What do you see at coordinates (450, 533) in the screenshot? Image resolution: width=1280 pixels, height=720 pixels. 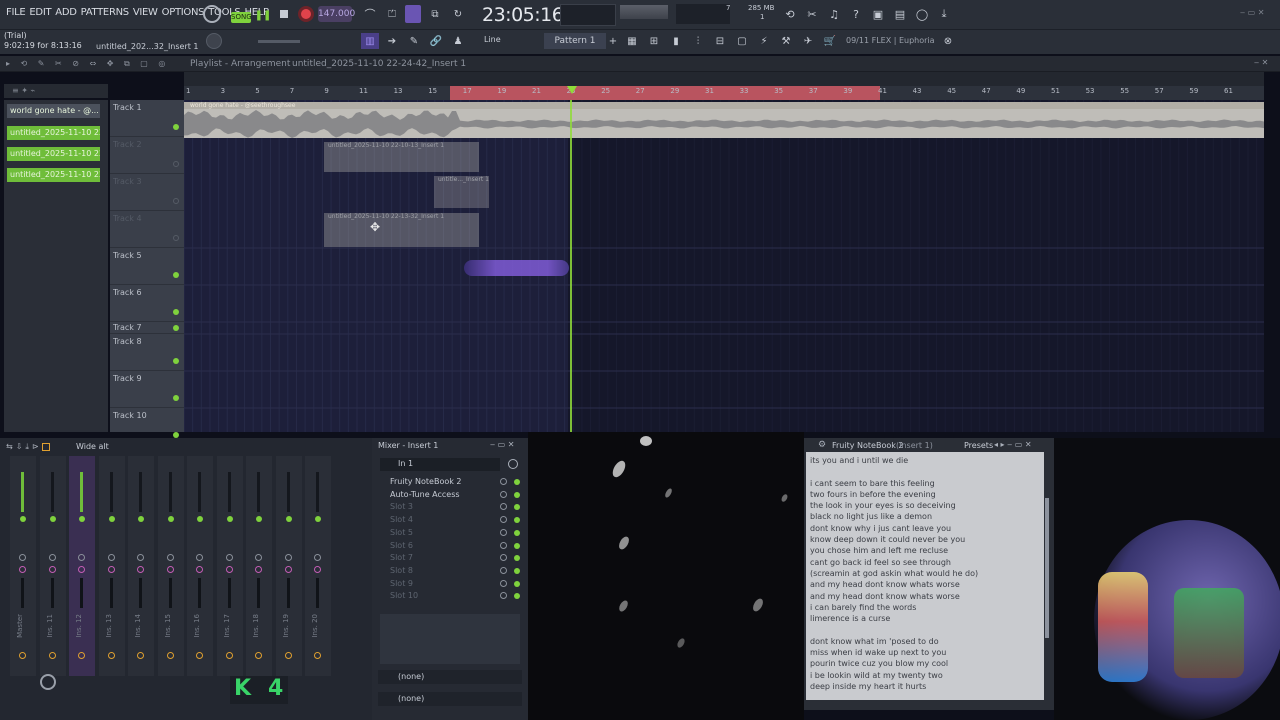 I see `fx-slot: Slot 5` at bounding box center [450, 533].